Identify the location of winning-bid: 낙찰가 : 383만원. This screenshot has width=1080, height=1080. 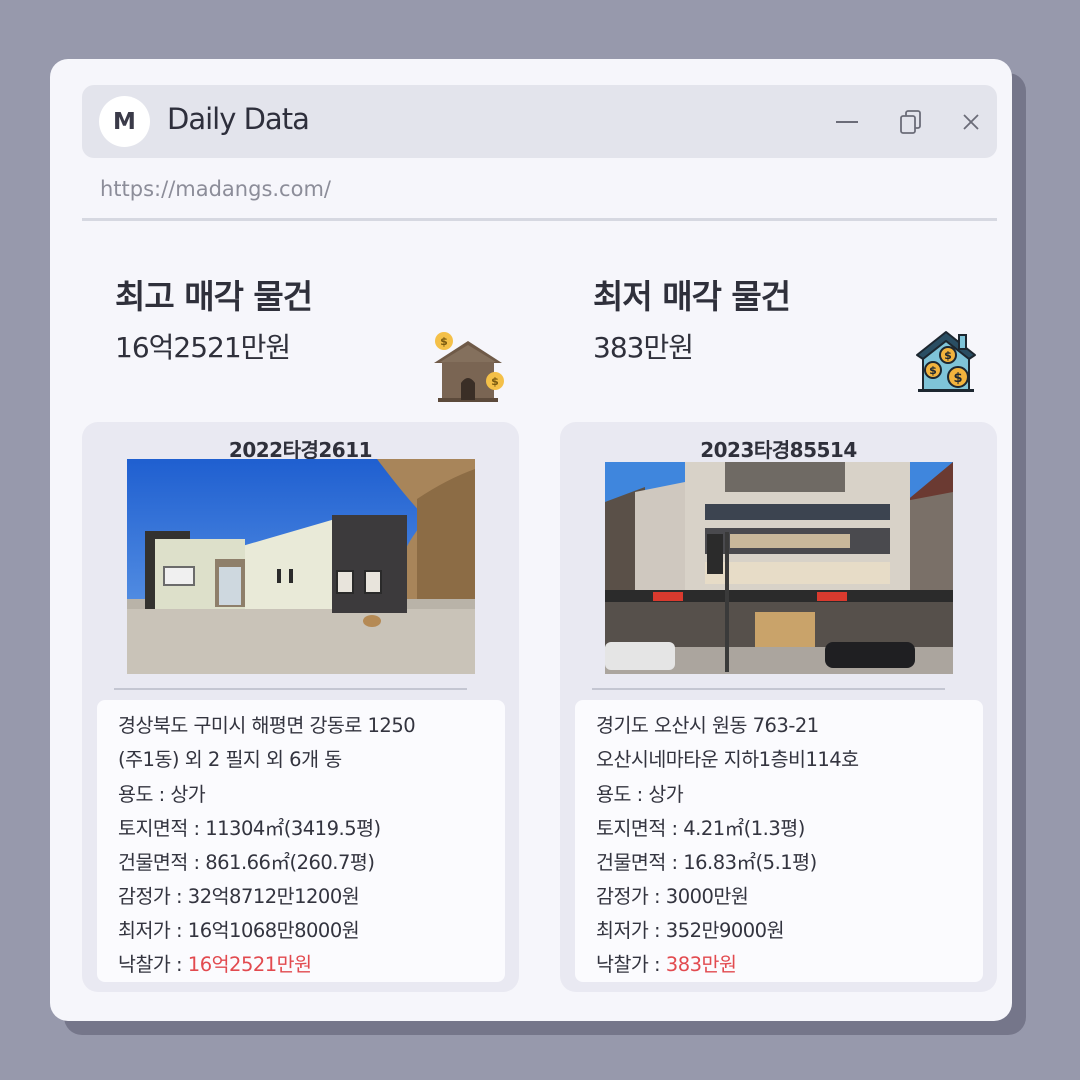
(789, 965).